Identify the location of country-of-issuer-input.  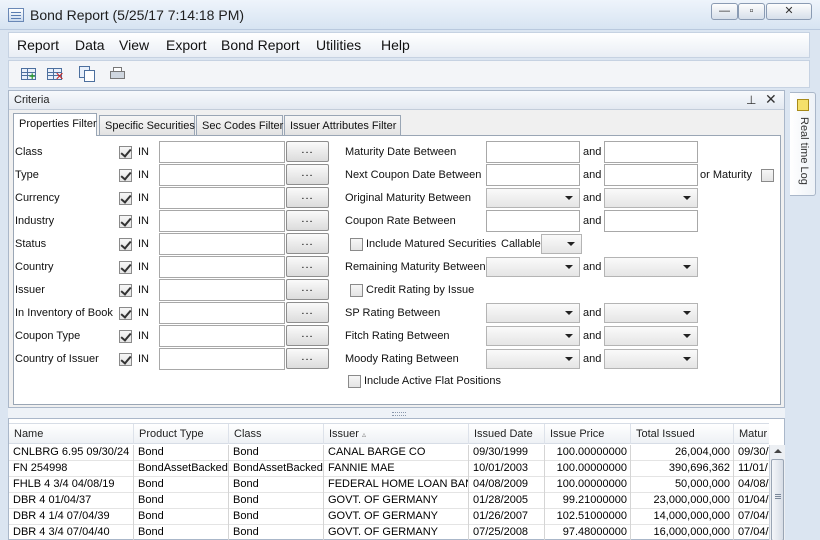
(222, 359).